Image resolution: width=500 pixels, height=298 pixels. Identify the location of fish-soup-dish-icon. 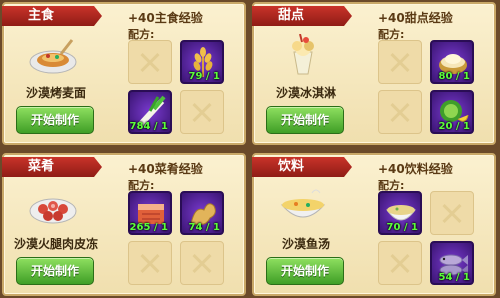
(303, 206).